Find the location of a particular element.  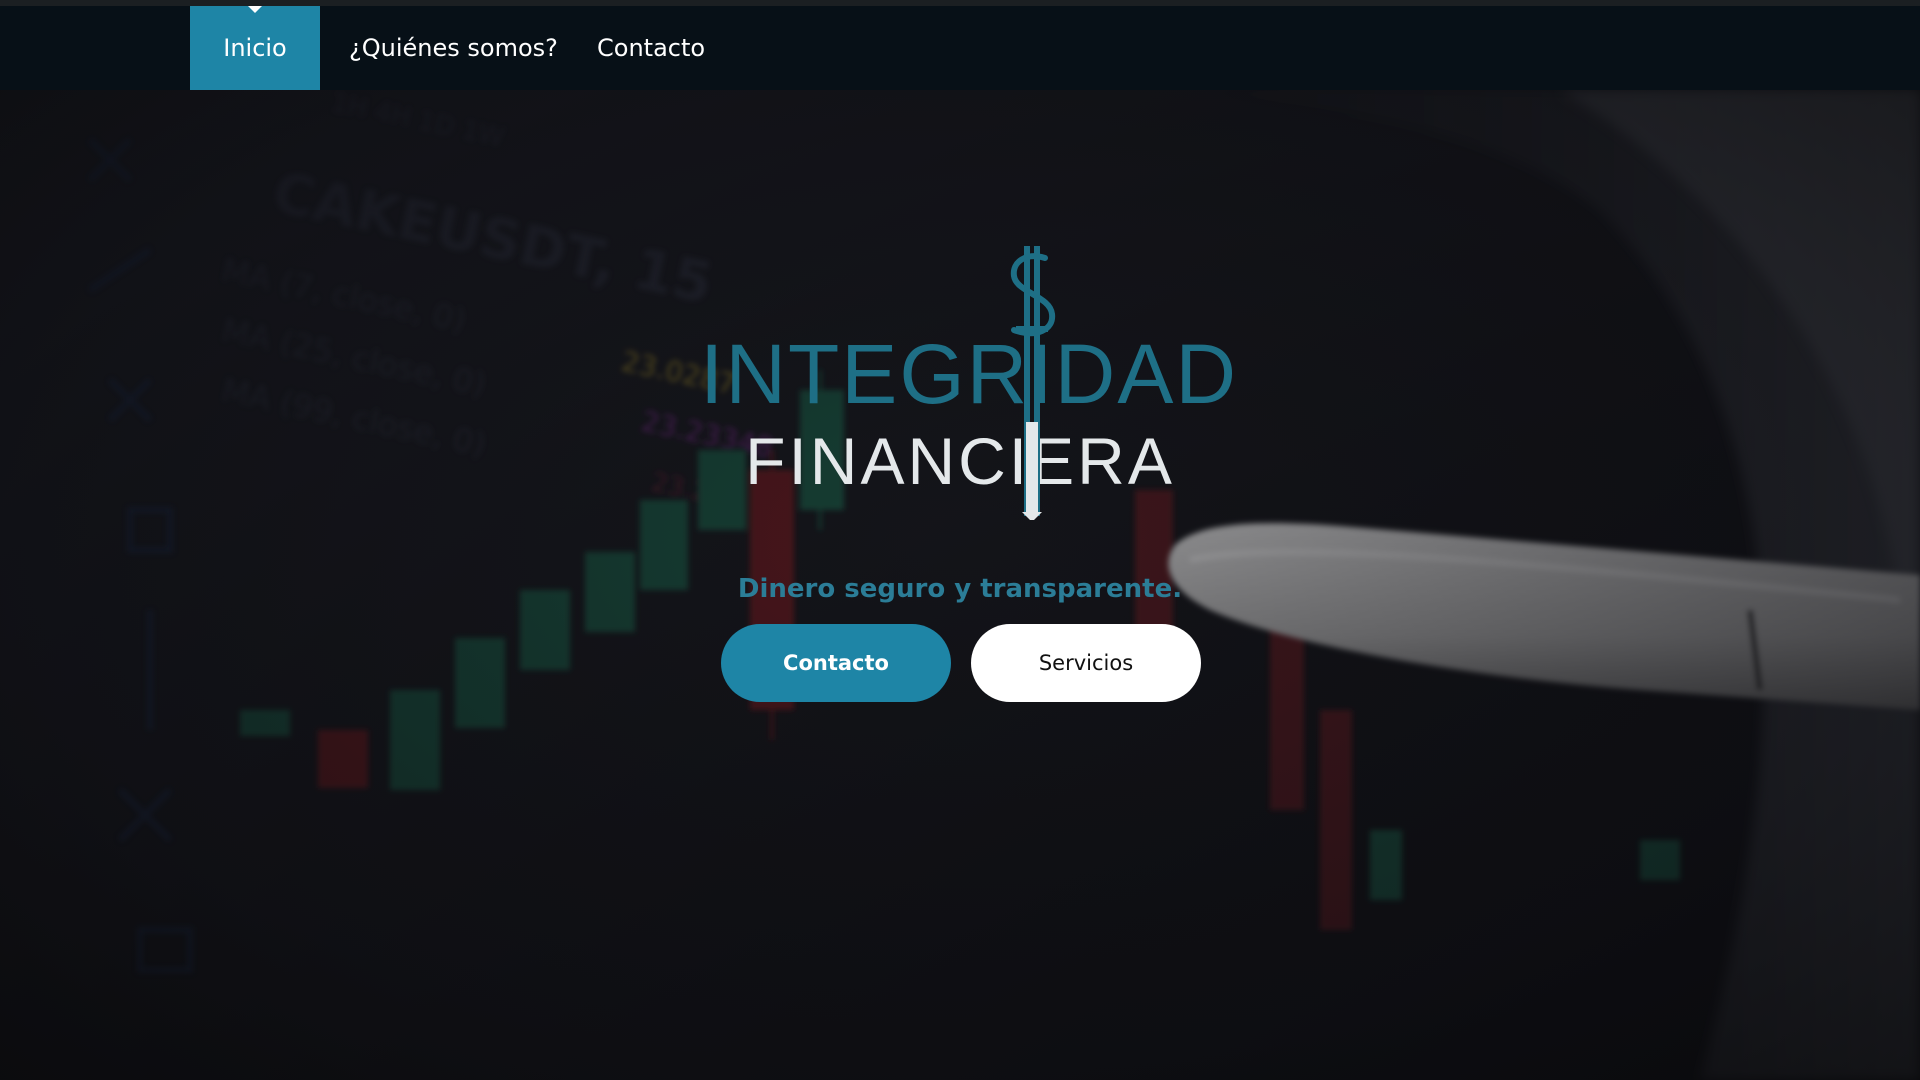

nav-item-inicio: Inicio is located at coordinates (255, 48).